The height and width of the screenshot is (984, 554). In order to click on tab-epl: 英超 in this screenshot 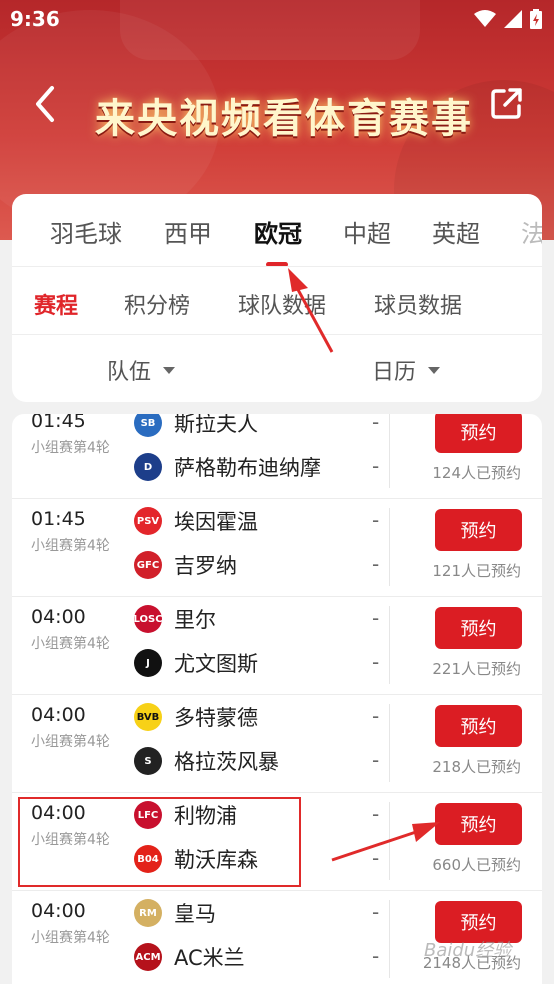, I will do `click(456, 231)`.